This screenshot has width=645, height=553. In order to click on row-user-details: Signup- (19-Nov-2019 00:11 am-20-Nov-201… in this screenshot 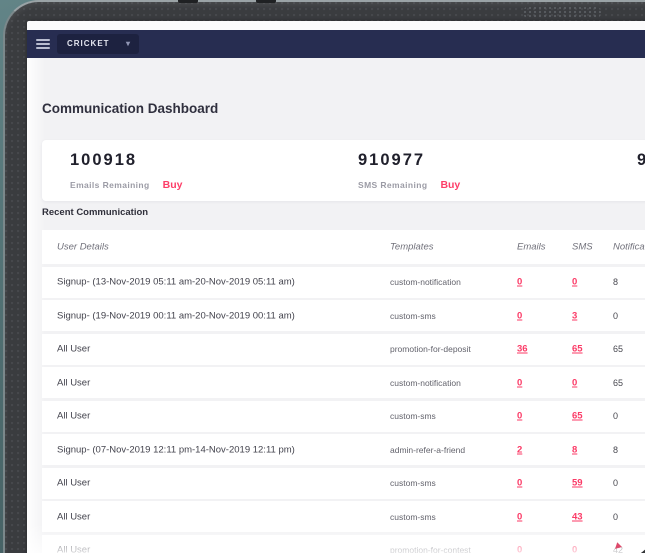, I will do `click(176, 315)`.